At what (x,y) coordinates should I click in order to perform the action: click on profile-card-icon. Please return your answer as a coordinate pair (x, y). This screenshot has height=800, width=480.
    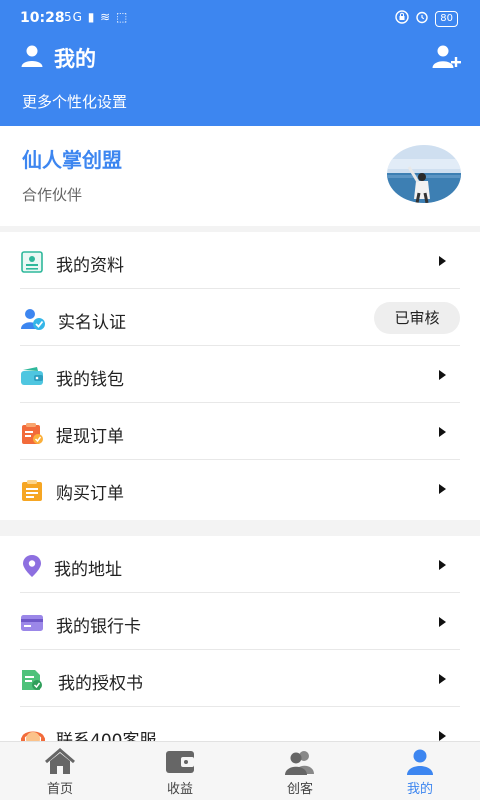
    Looking at the image, I should click on (32, 262).